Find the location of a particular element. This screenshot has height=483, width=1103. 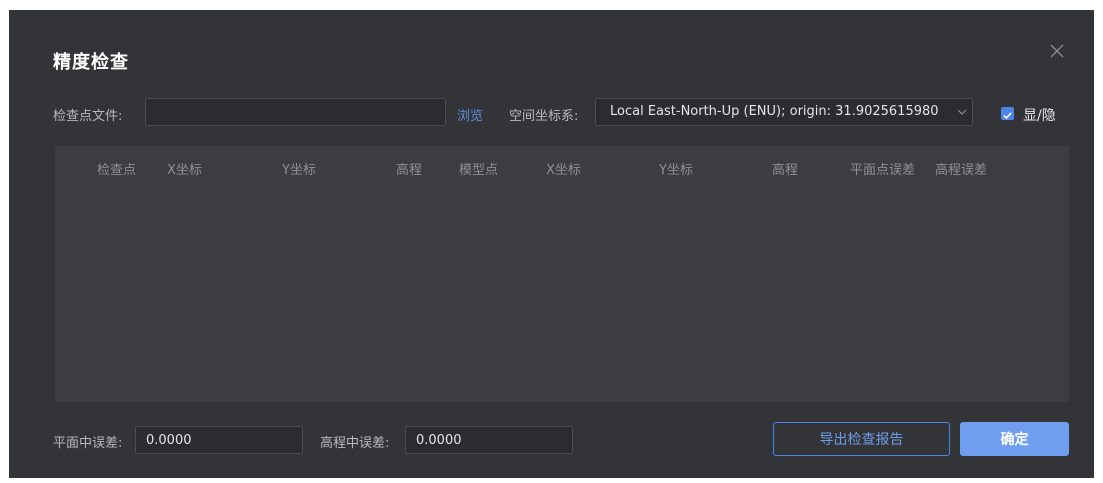

column-header-elevation-error: 高程误差 is located at coordinates (961, 170).